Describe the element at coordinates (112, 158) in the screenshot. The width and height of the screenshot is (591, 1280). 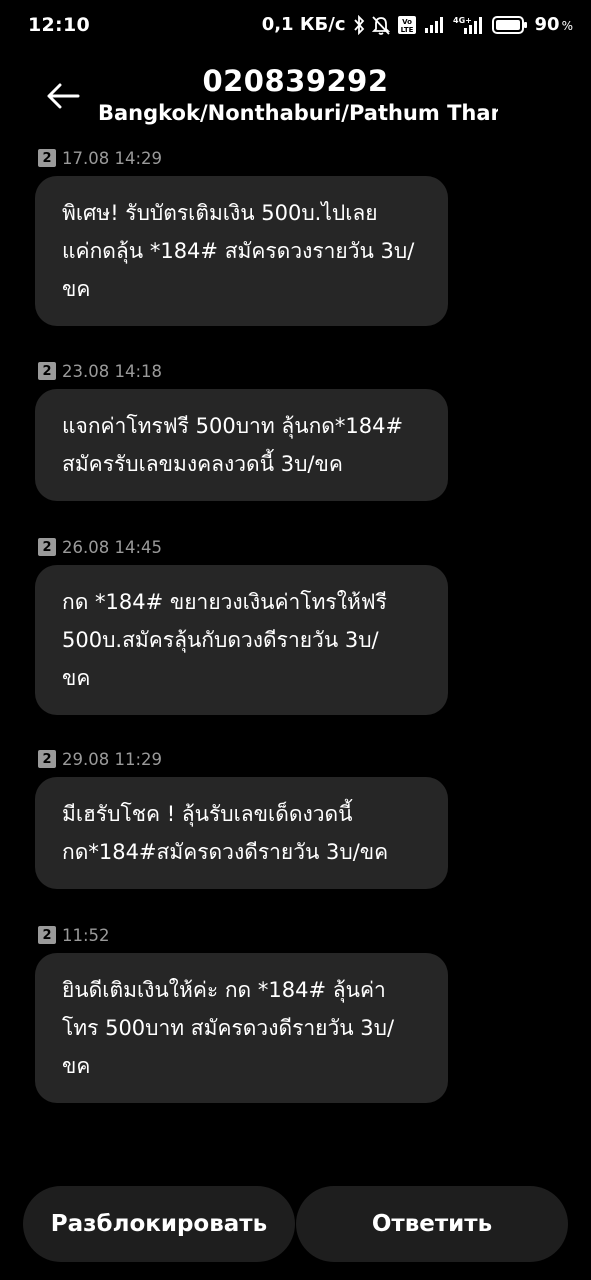
I see `message-time: 17.08 14:29` at that location.